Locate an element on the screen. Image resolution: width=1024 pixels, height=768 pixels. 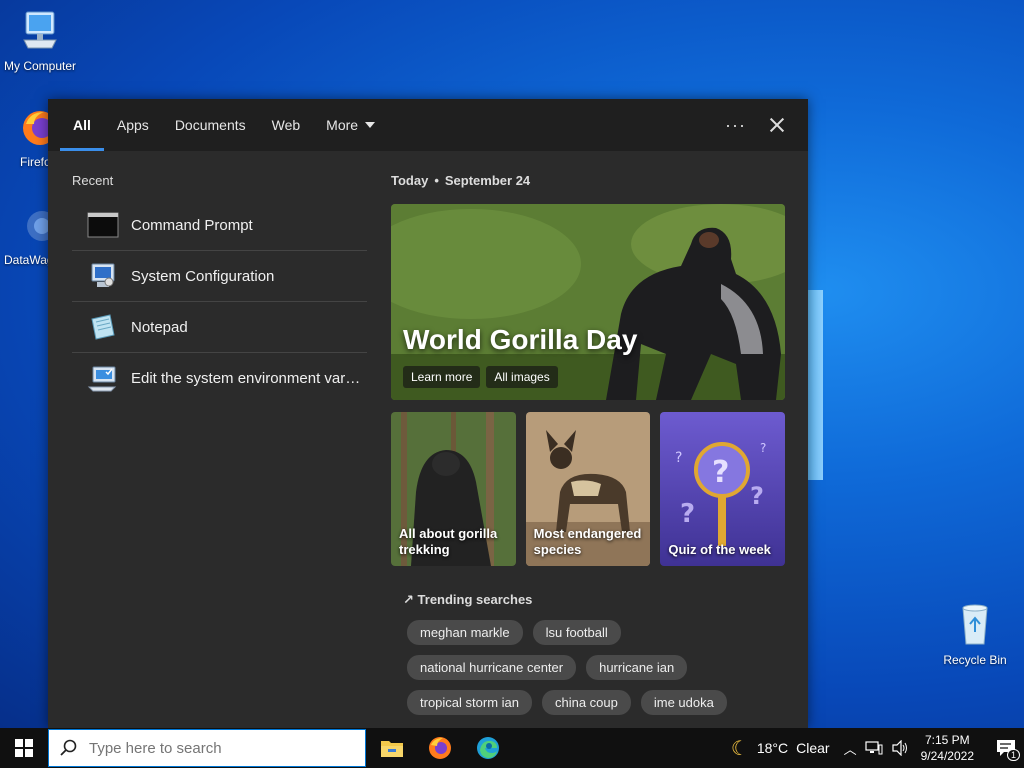
taskbar-search-box is located at coordinates (207, 748).